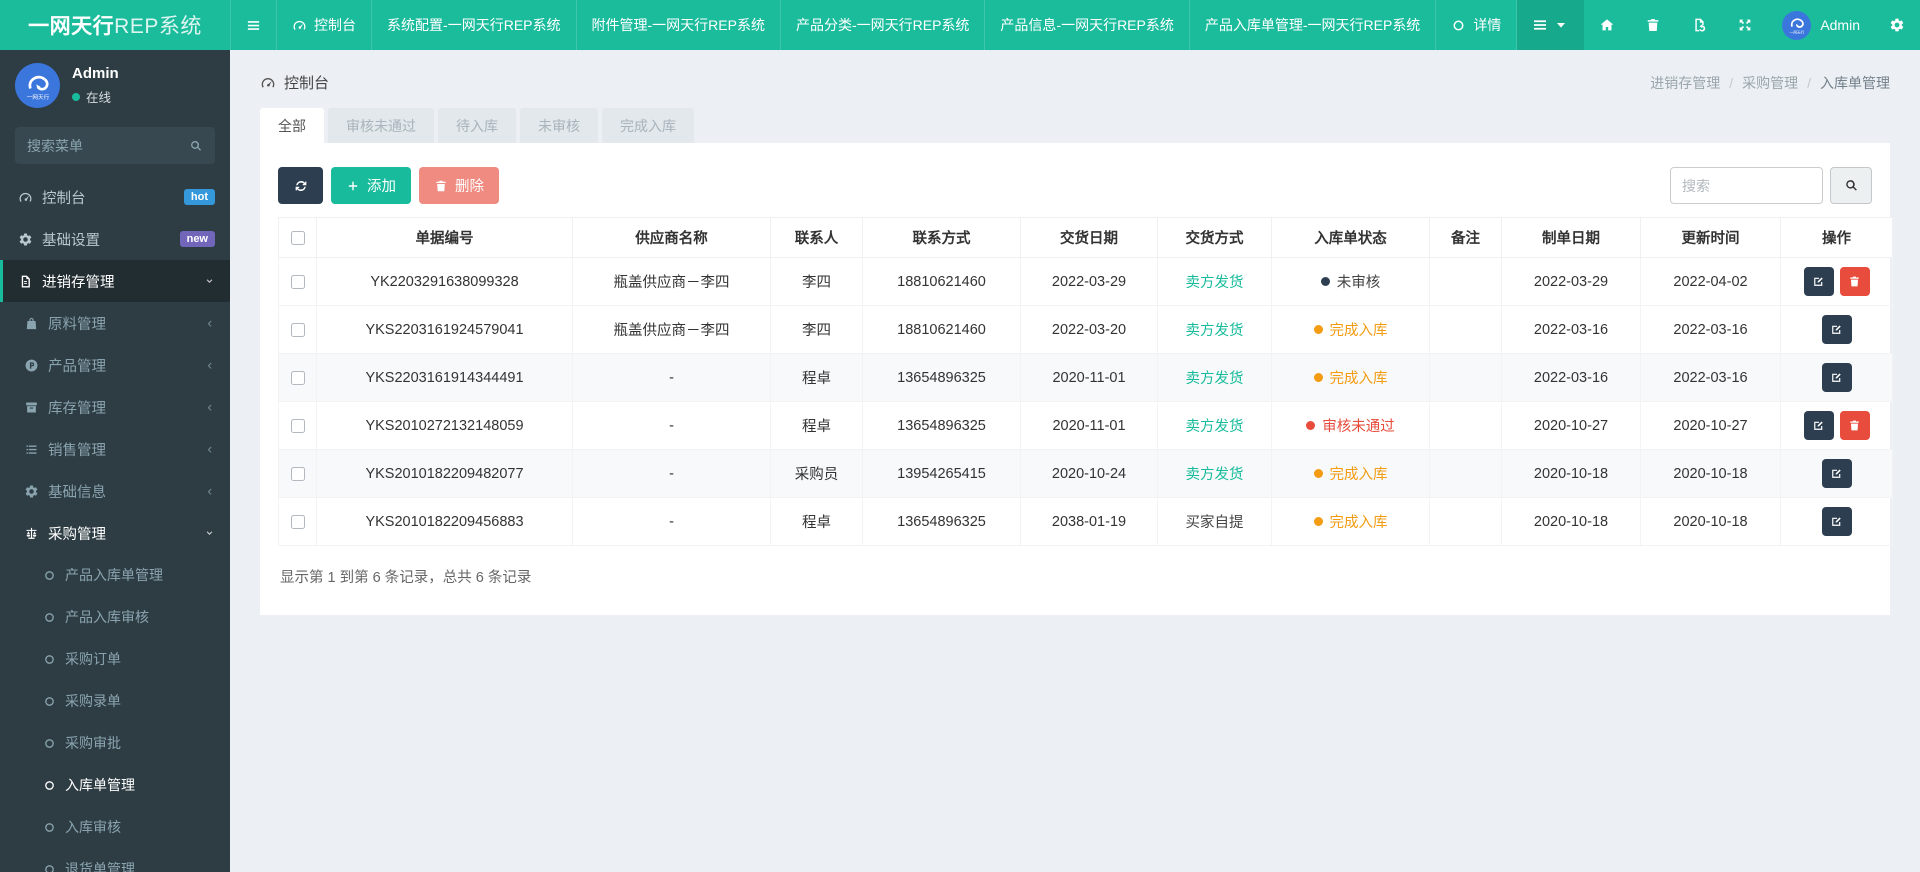 The width and height of the screenshot is (1920, 872). I want to click on sidebar-item-label: 控制台, so click(64, 198).